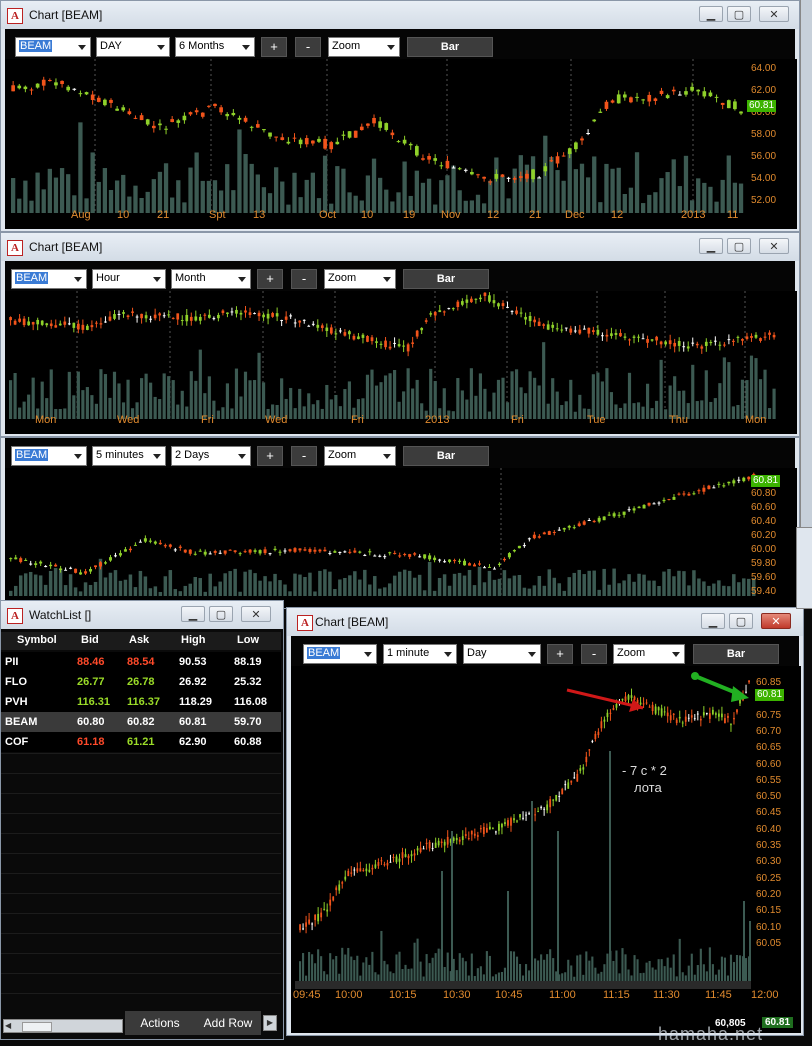  Describe the element at coordinates (10, 1026) in the screenshot. I see `scroll-left-icon: ◀` at that location.